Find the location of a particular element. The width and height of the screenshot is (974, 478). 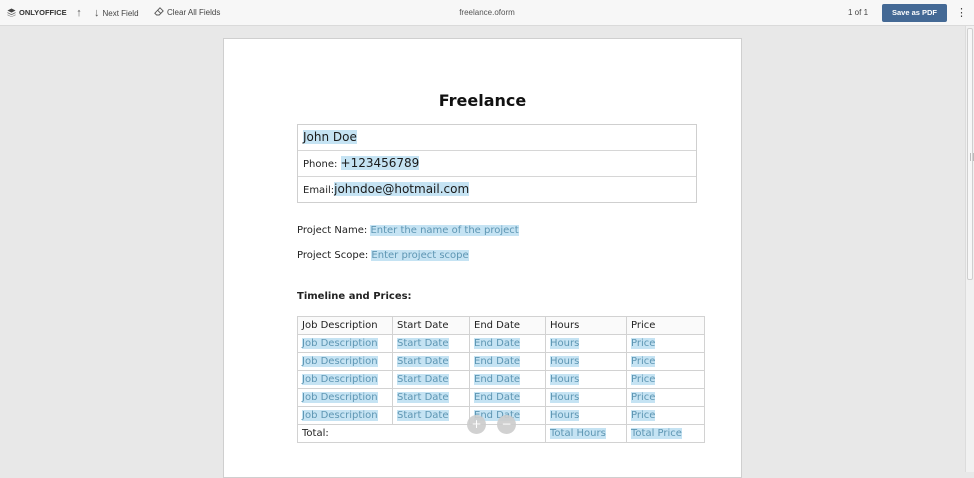

scrollbar-grip is located at coordinates (972, 157).